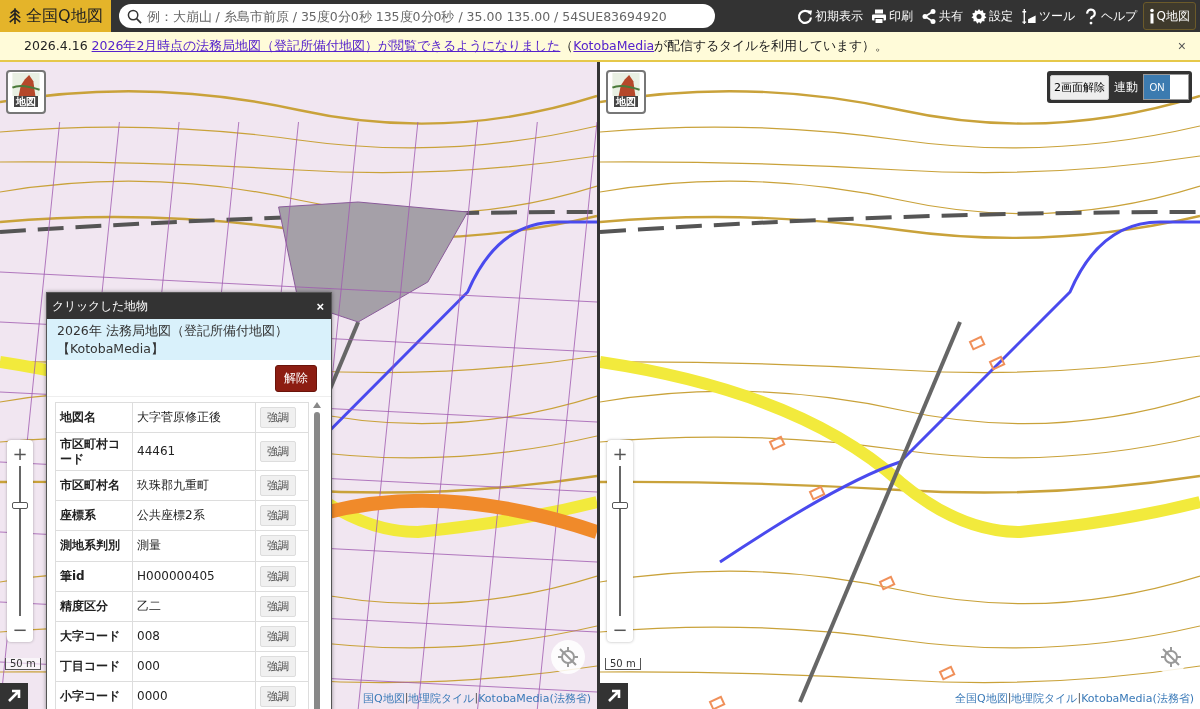 The image size is (1200, 709). What do you see at coordinates (94, 545) in the screenshot?
I see `attribute-name: 測地系判別` at bounding box center [94, 545].